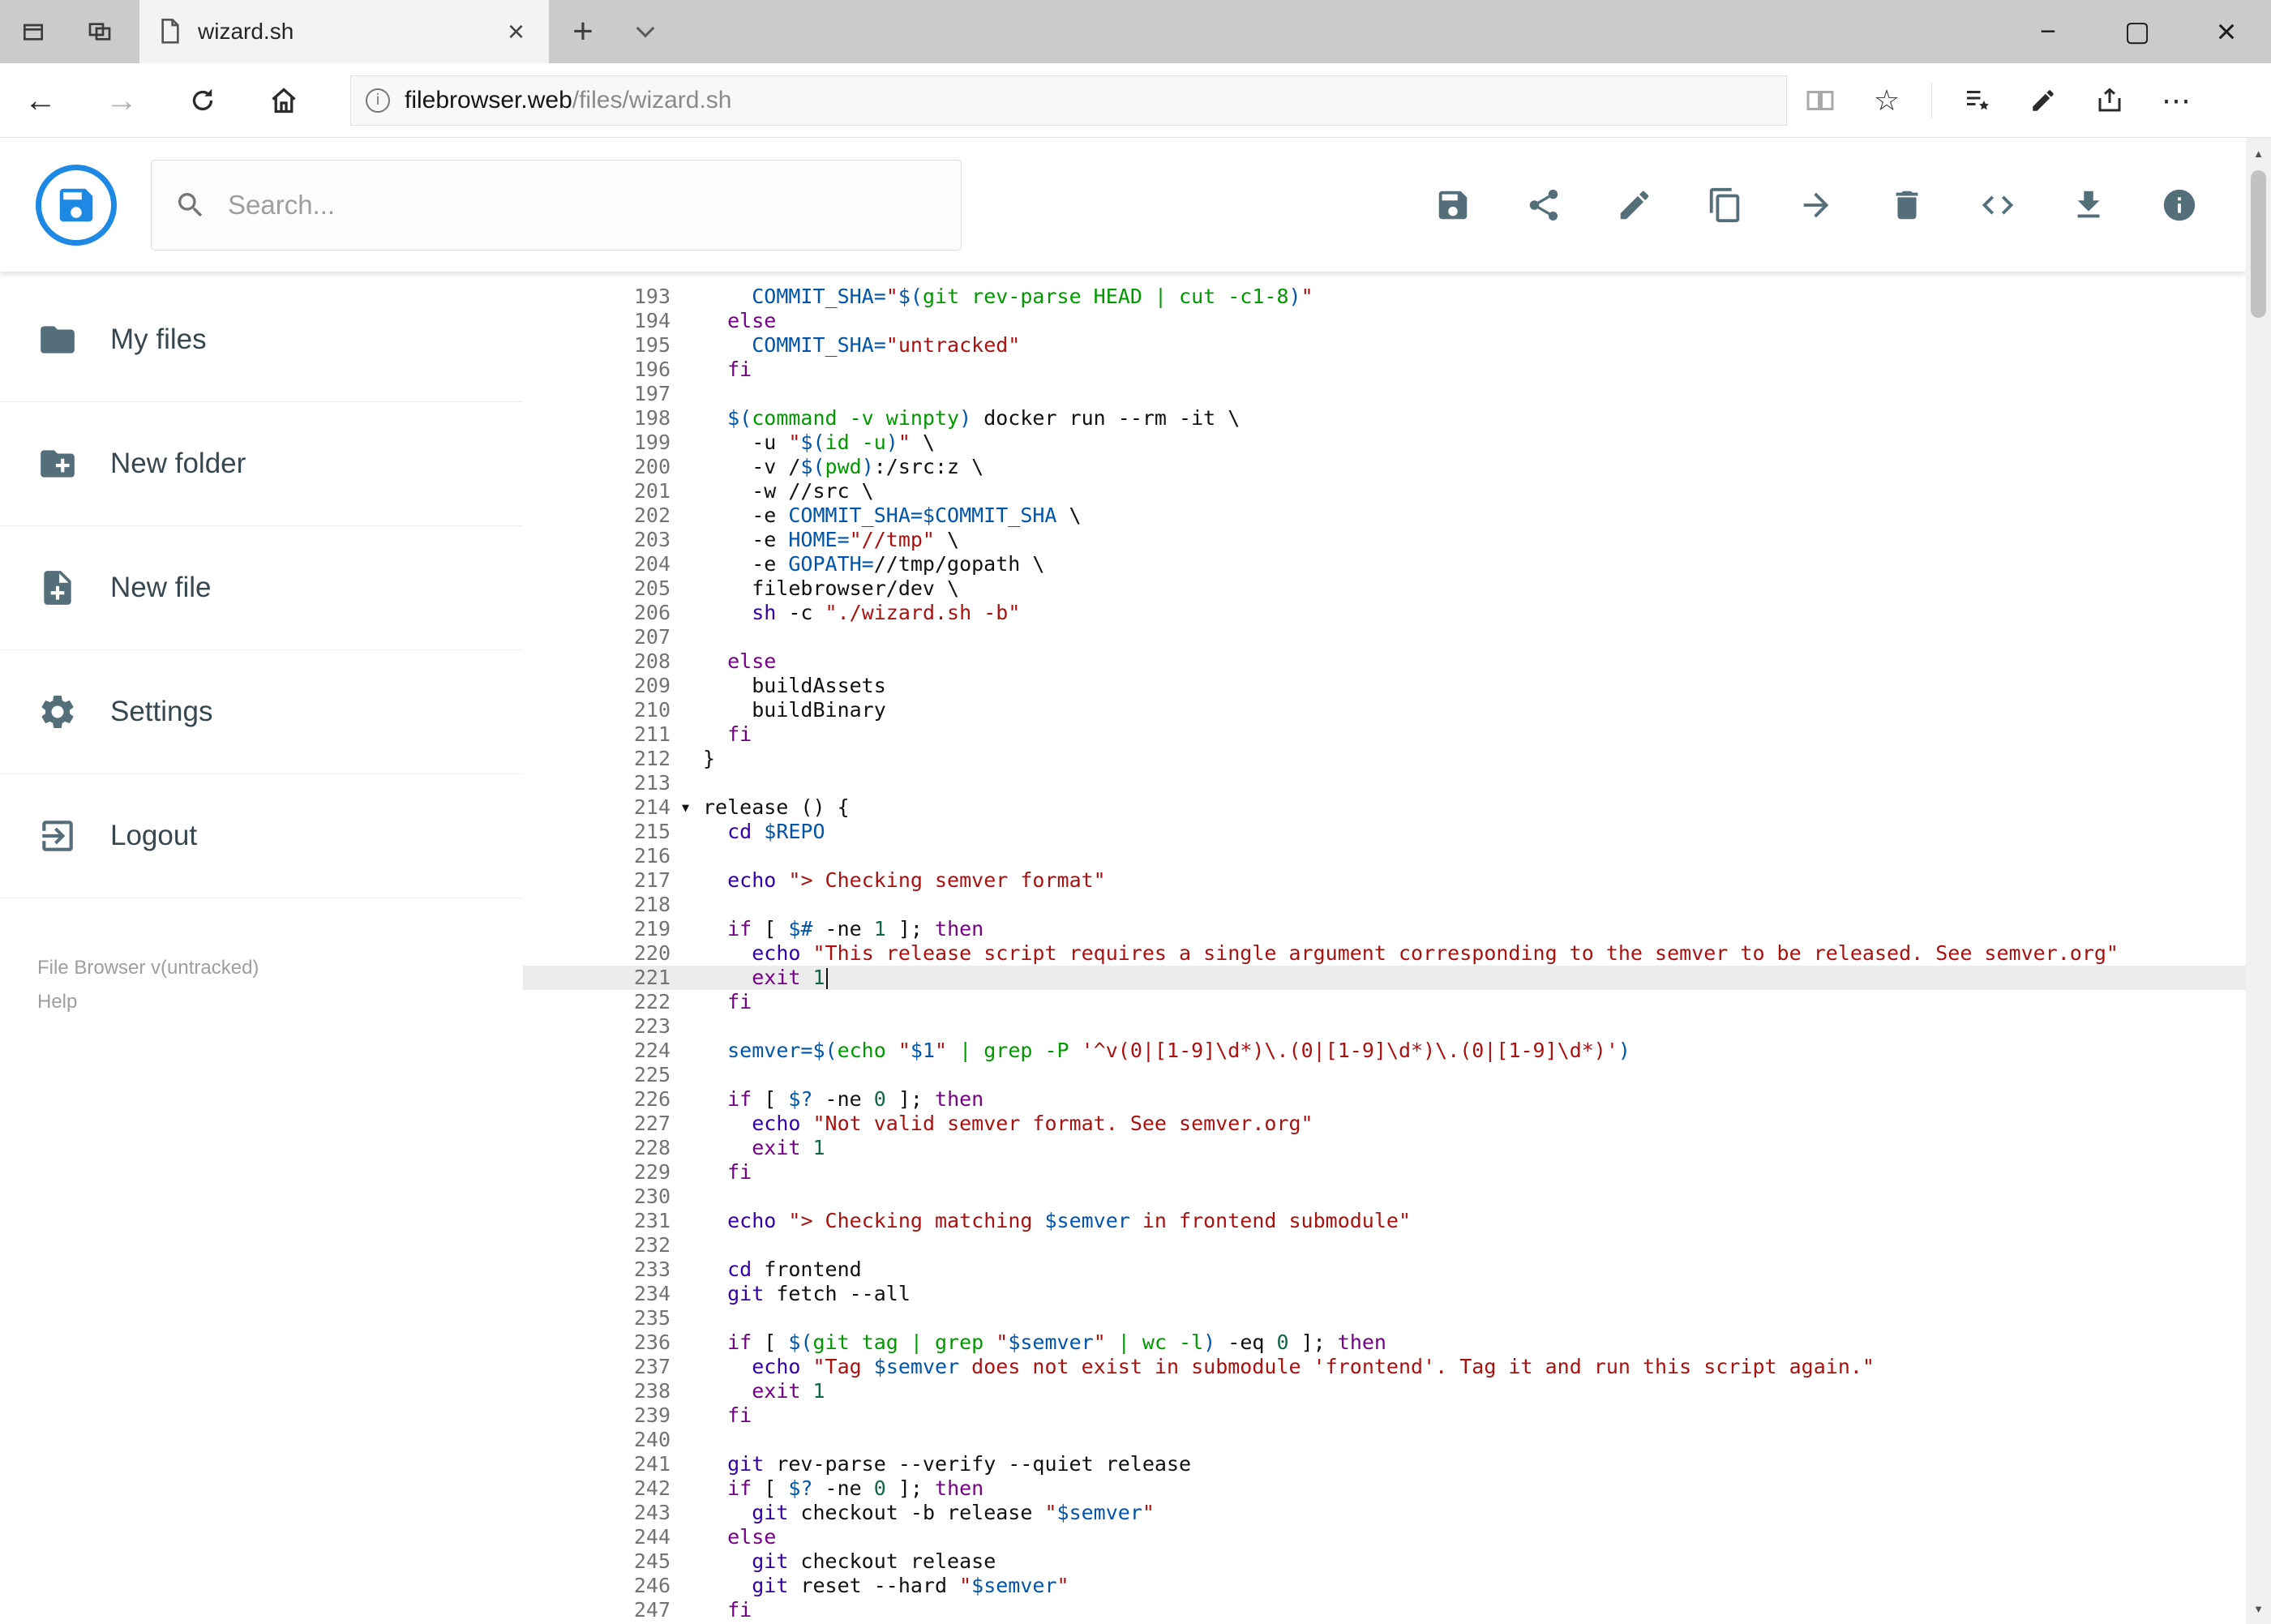 This screenshot has width=2271, height=1624. What do you see at coordinates (1384, 686) in the screenshot?
I see `code-line: 209 buildAssets` at bounding box center [1384, 686].